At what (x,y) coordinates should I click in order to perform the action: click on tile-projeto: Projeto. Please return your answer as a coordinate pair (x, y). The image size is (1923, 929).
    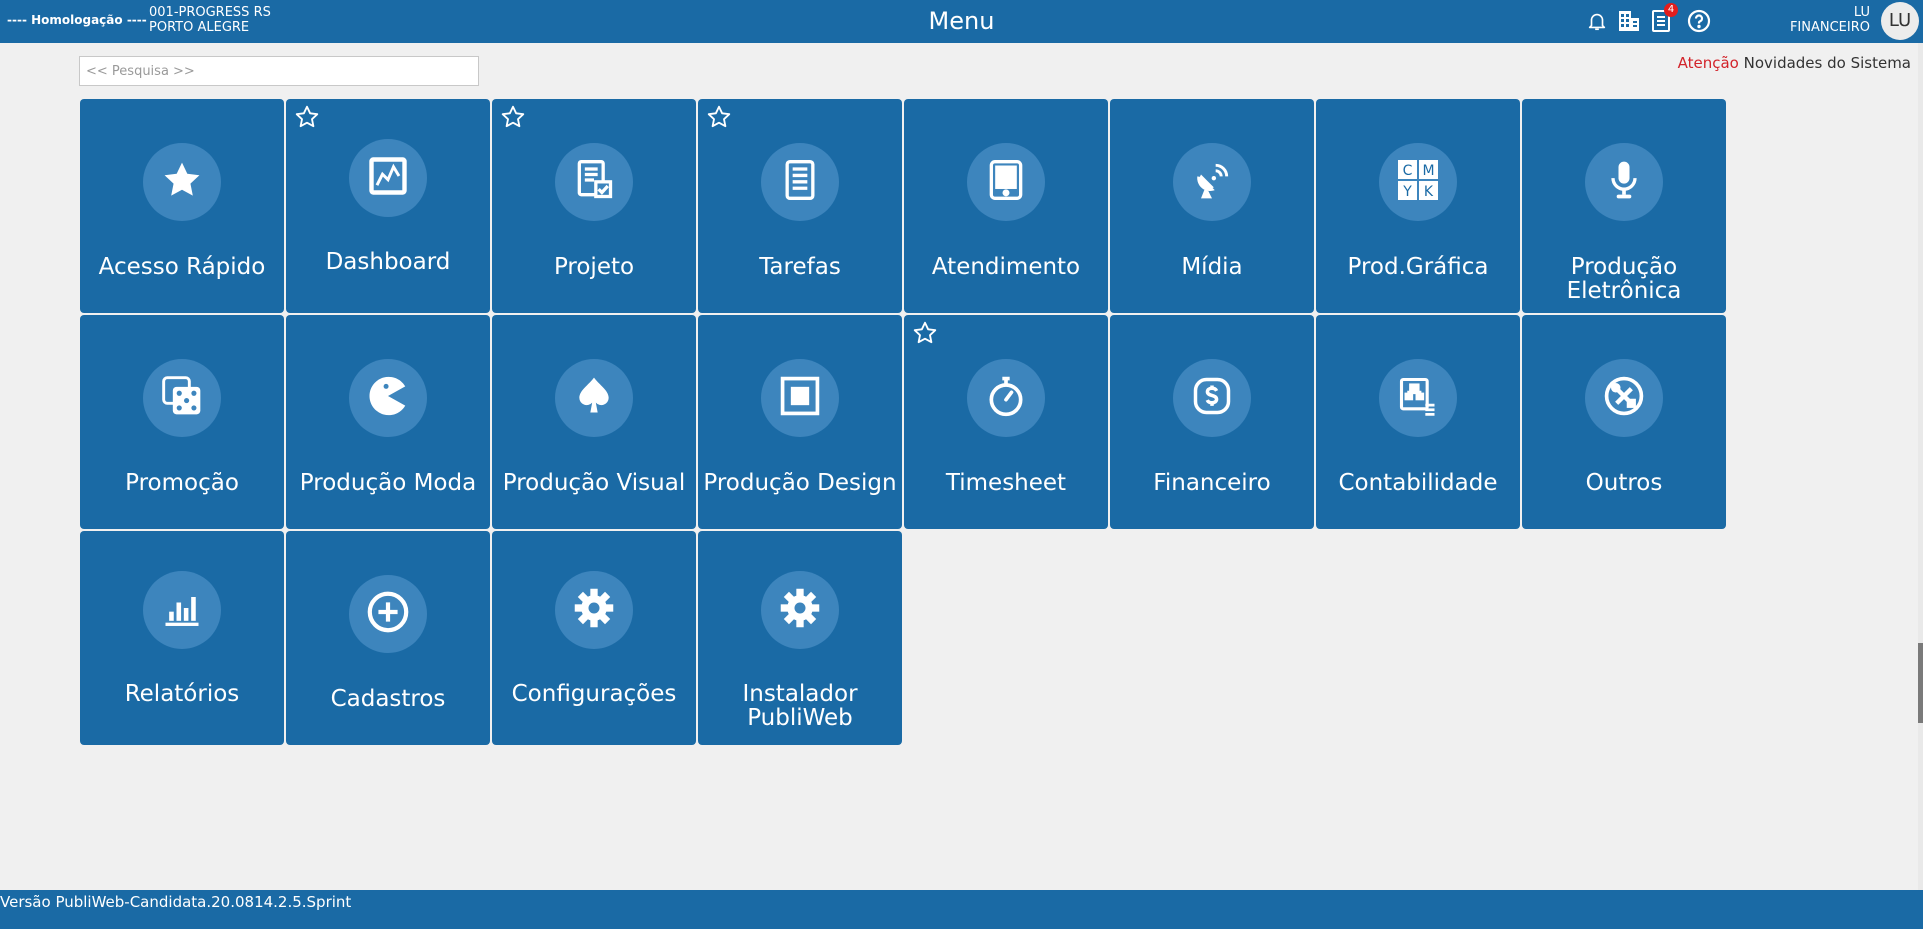
    Looking at the image, I should click on (594, 206).